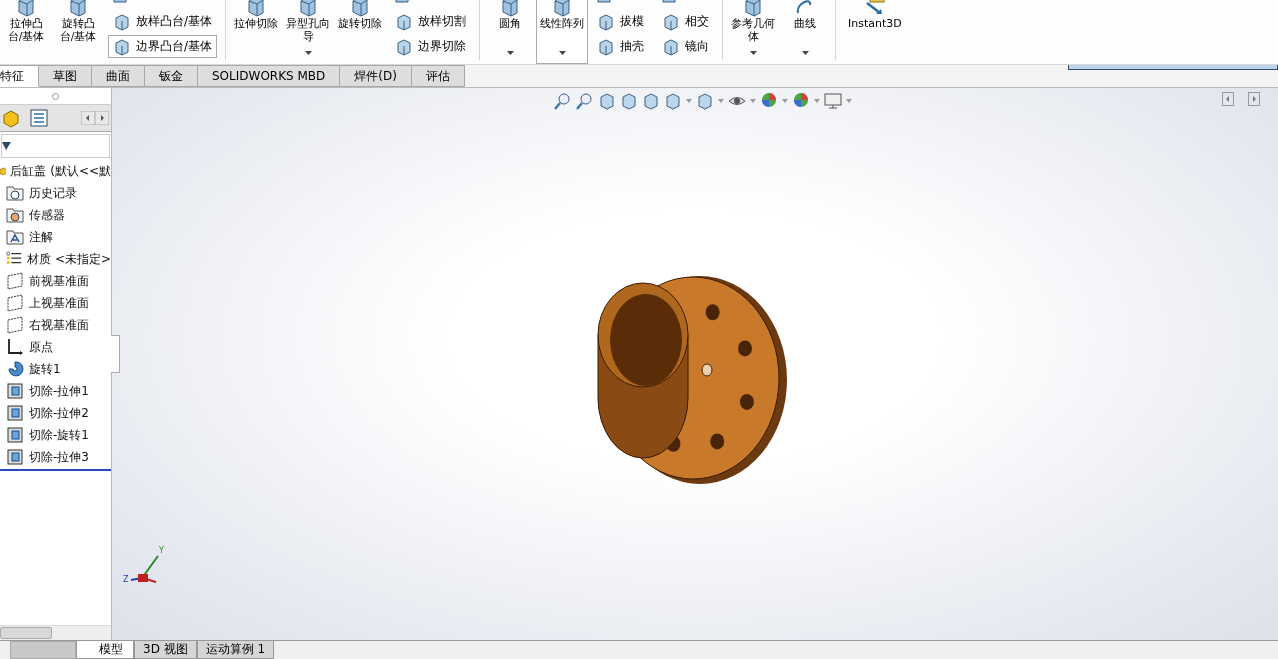 This screenshot has height=659, width=1278. What do you see at coordinates (801, 101) in the screenshot?
I see `scene-icon` at bounding box center [801, 101].